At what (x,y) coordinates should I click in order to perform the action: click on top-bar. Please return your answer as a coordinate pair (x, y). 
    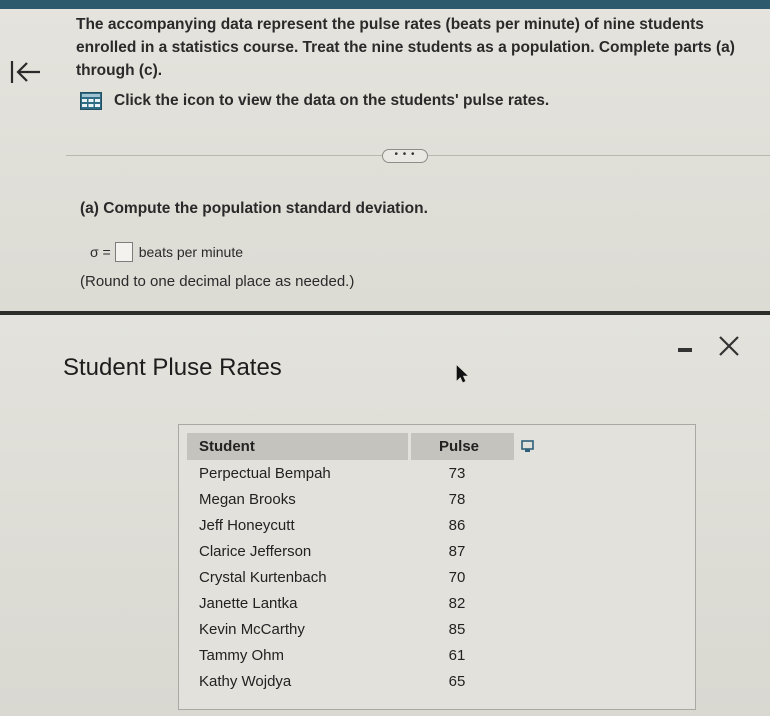
    Looking at the image, I should click on (385, 4).